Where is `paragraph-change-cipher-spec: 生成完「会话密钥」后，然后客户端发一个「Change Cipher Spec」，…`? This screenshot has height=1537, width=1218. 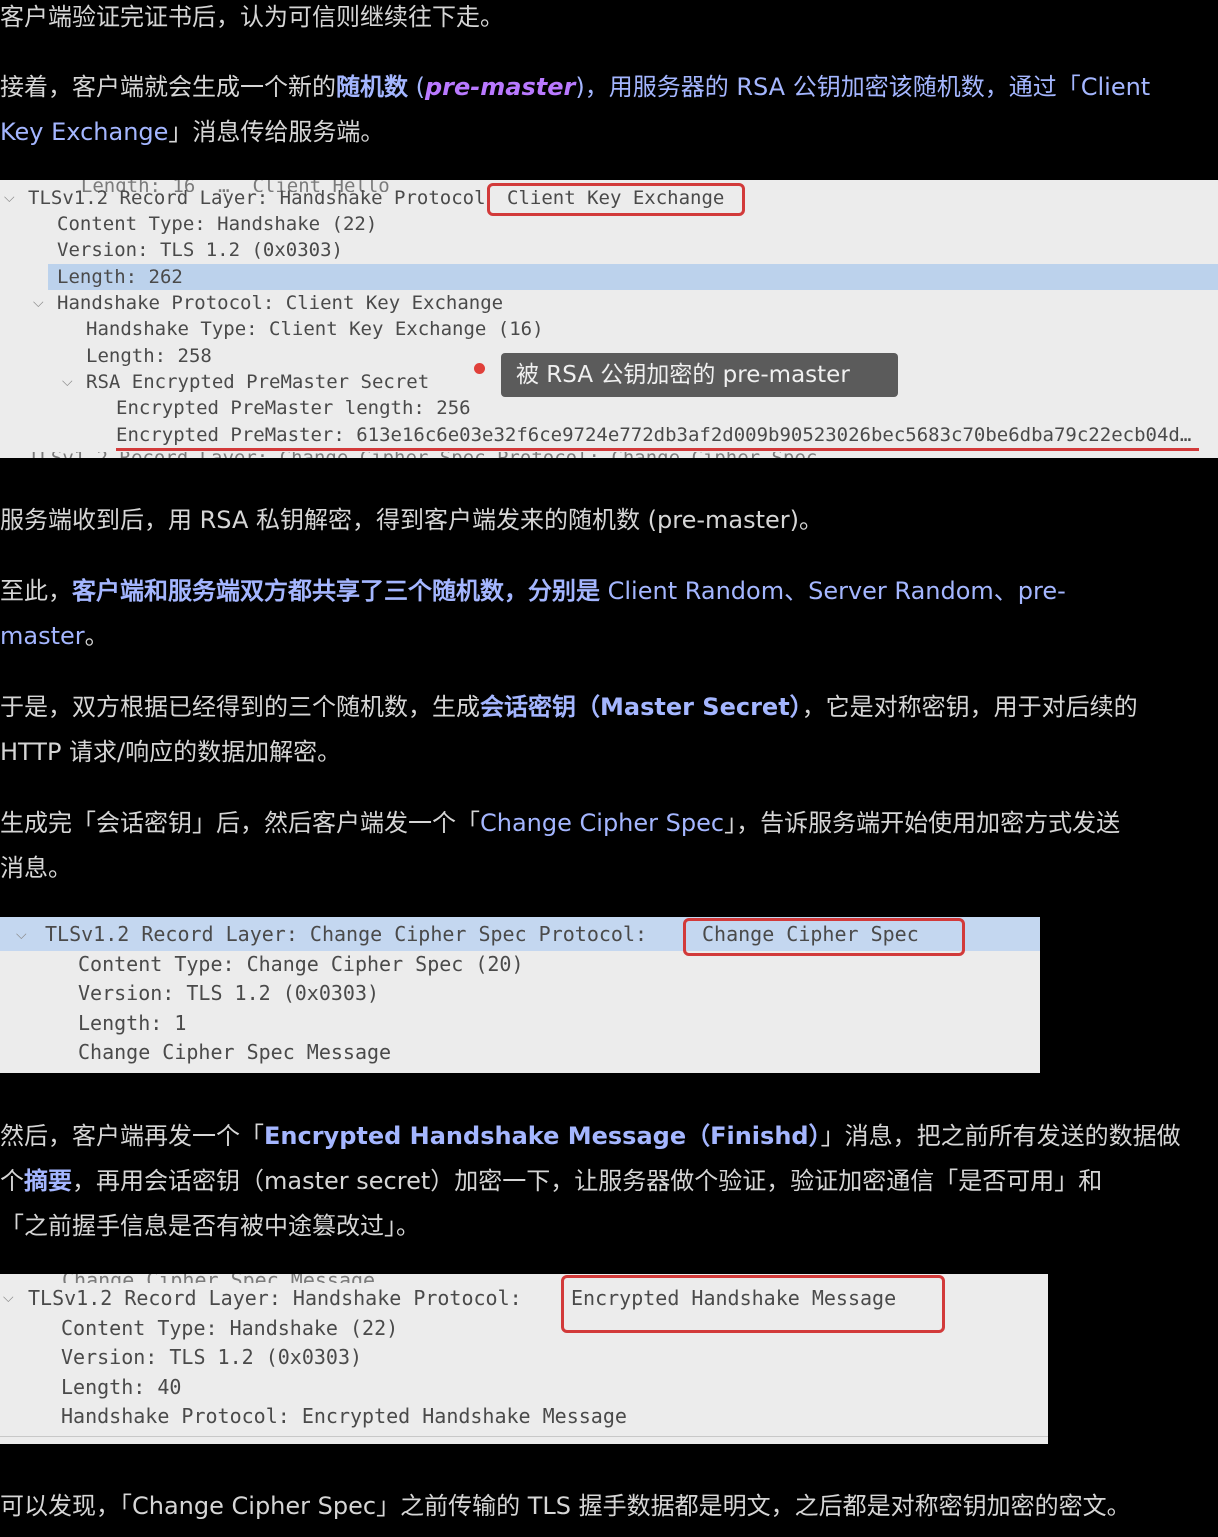
paragraph-change-cipher-spec: 生成完「会话密钥」后，然后客户端发一个「Change Cipher Spec」，… is located at coordinates (609, 823).